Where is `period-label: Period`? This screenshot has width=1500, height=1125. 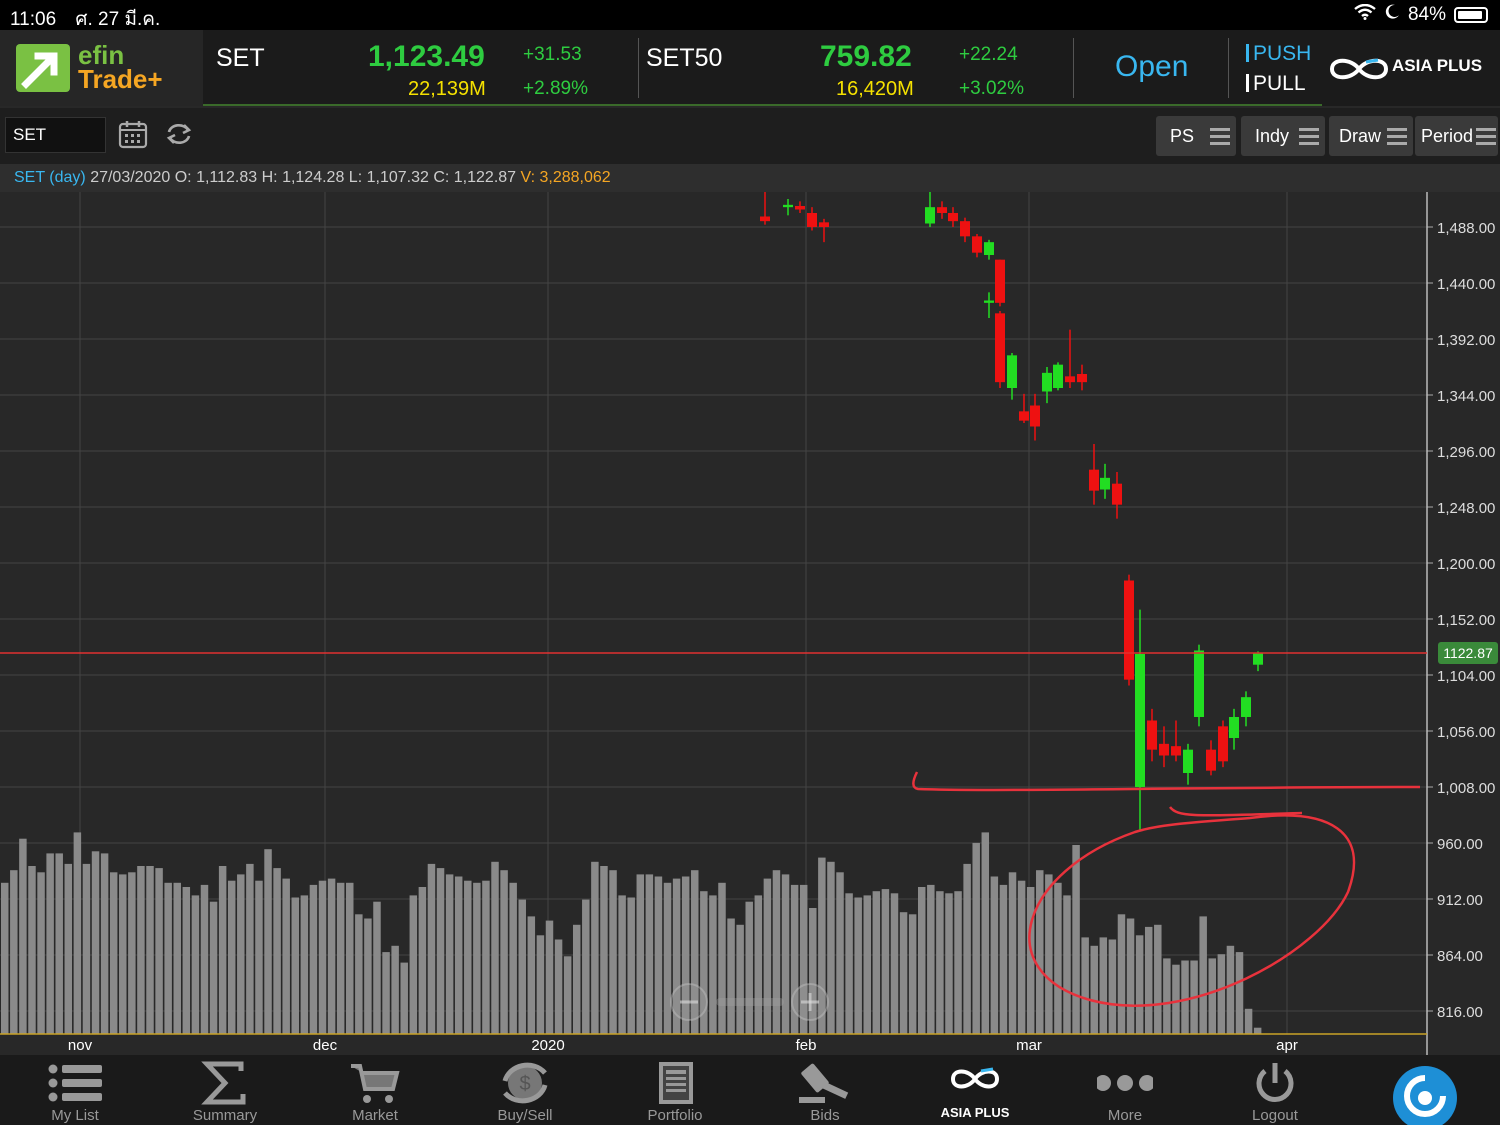
period-label: Period is located at coordinates (1447, 136).